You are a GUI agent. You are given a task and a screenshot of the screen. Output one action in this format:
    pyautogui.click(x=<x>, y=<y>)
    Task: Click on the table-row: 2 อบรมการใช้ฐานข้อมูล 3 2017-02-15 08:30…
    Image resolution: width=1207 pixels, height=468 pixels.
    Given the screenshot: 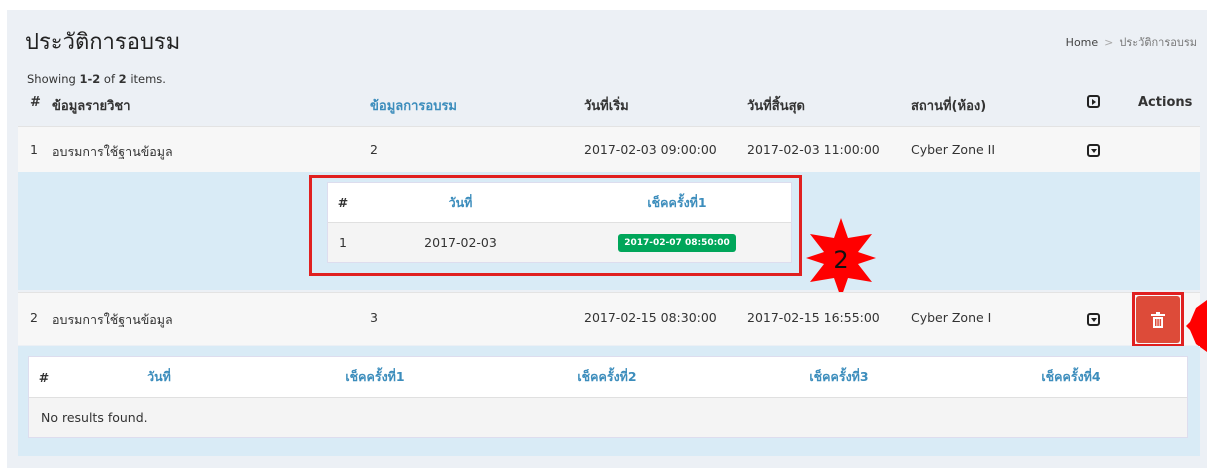 What is the action you would take?
    pyautogui.click(x=609, y=318)
    